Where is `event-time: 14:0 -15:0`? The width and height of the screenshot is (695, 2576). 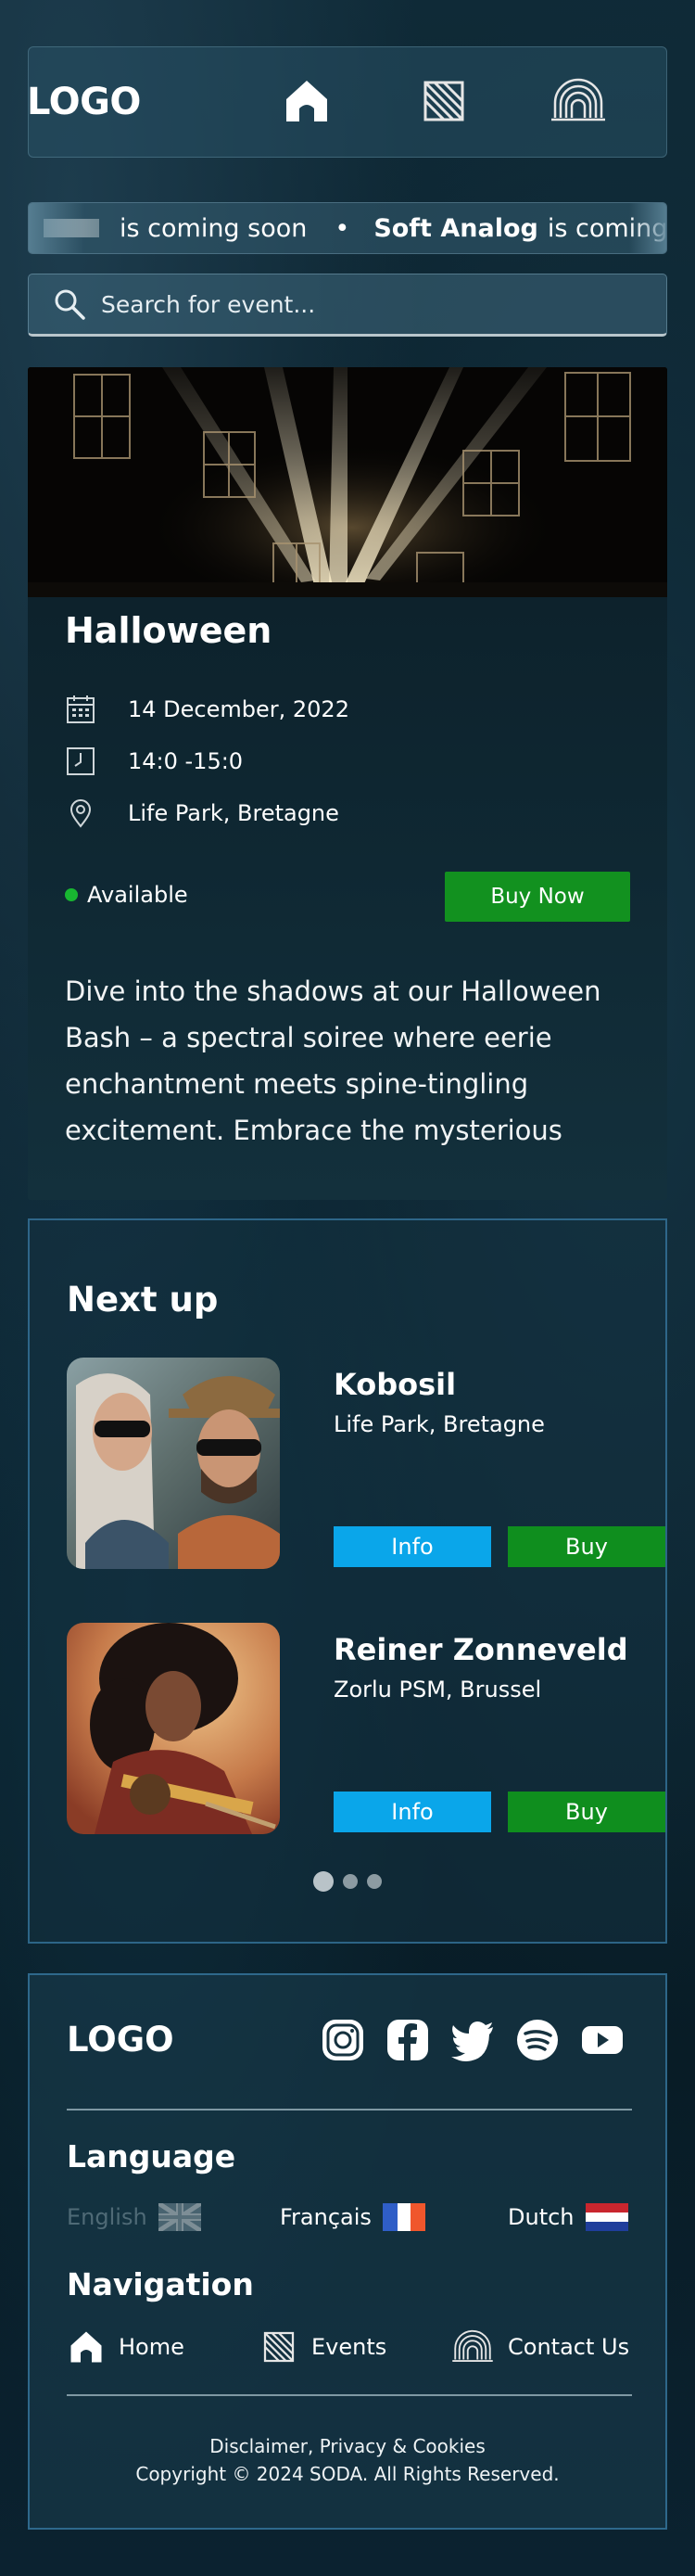 event-time: 14:0 -15:0 is located at coordinates (186, 761).